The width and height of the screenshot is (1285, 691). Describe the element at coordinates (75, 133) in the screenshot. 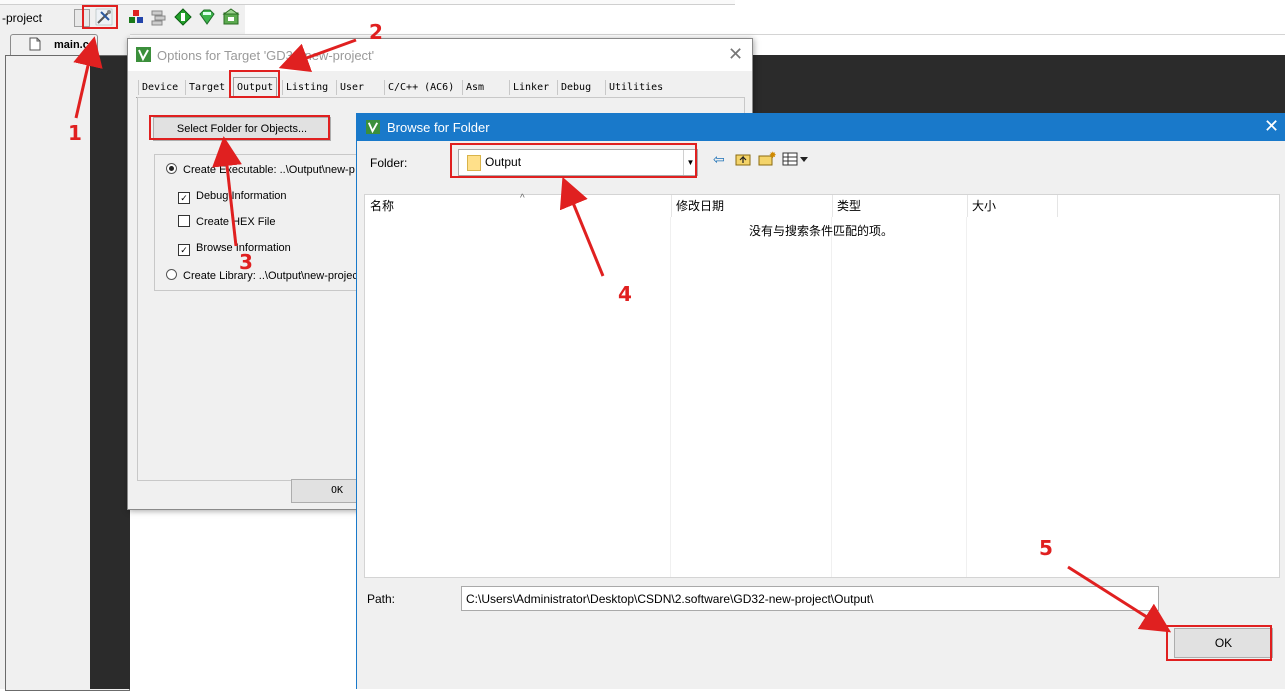

I see `annotation-number-1: 1` at that location.